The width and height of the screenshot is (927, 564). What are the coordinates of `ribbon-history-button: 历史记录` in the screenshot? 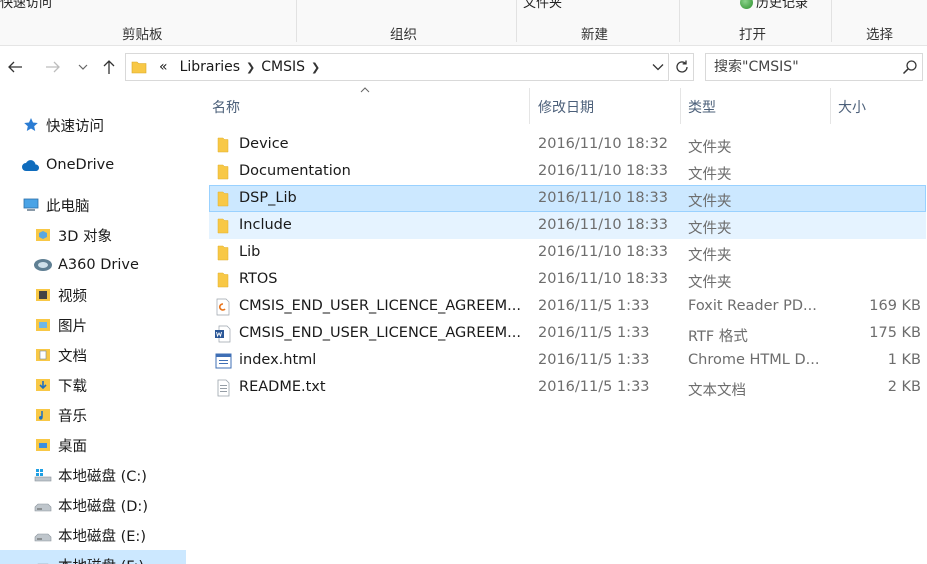 It's located at (774, 5).